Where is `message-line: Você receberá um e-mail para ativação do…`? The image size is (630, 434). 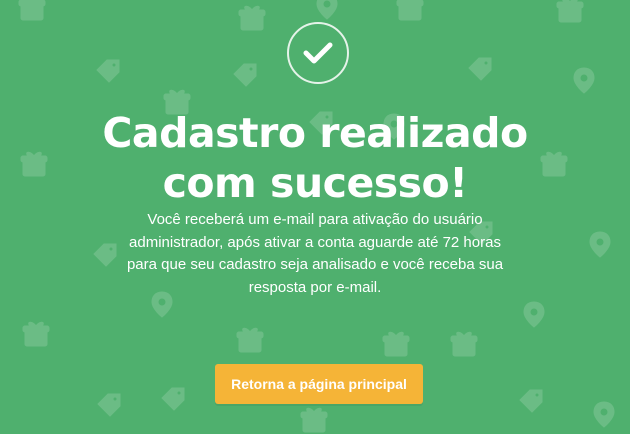
message-line: Você receberá um e-mail para ativação do… is located at coordinates (315, 219).